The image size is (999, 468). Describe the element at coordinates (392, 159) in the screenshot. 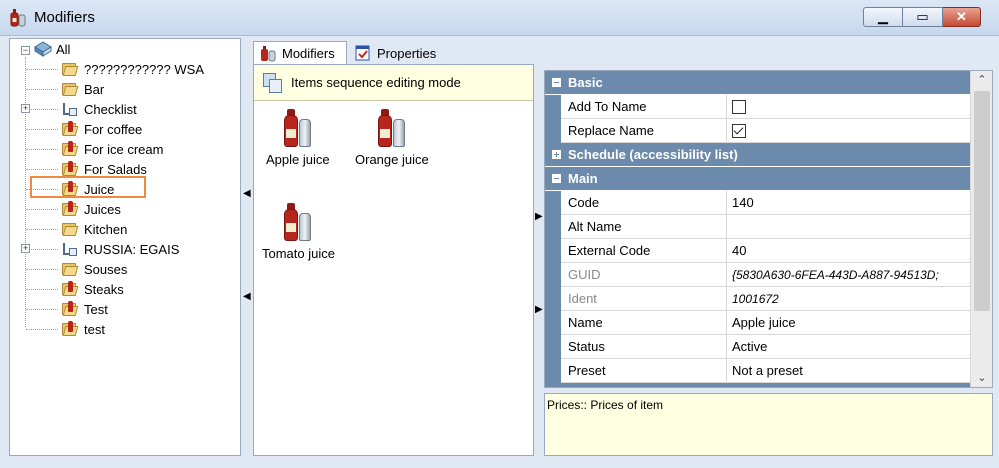

I see `item-label: Orange juice` at that location.